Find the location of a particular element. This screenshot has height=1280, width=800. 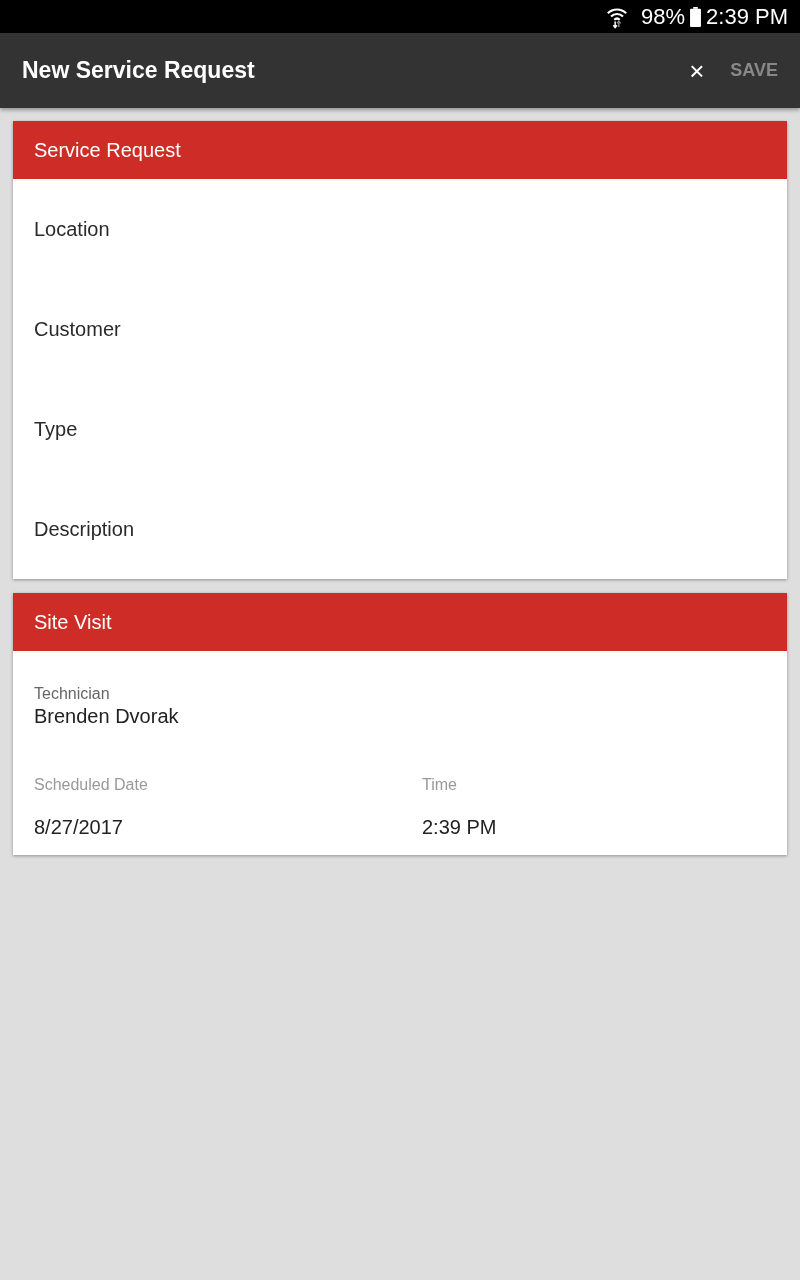

battery-percent: 98% is located at coordinates (663, 16).